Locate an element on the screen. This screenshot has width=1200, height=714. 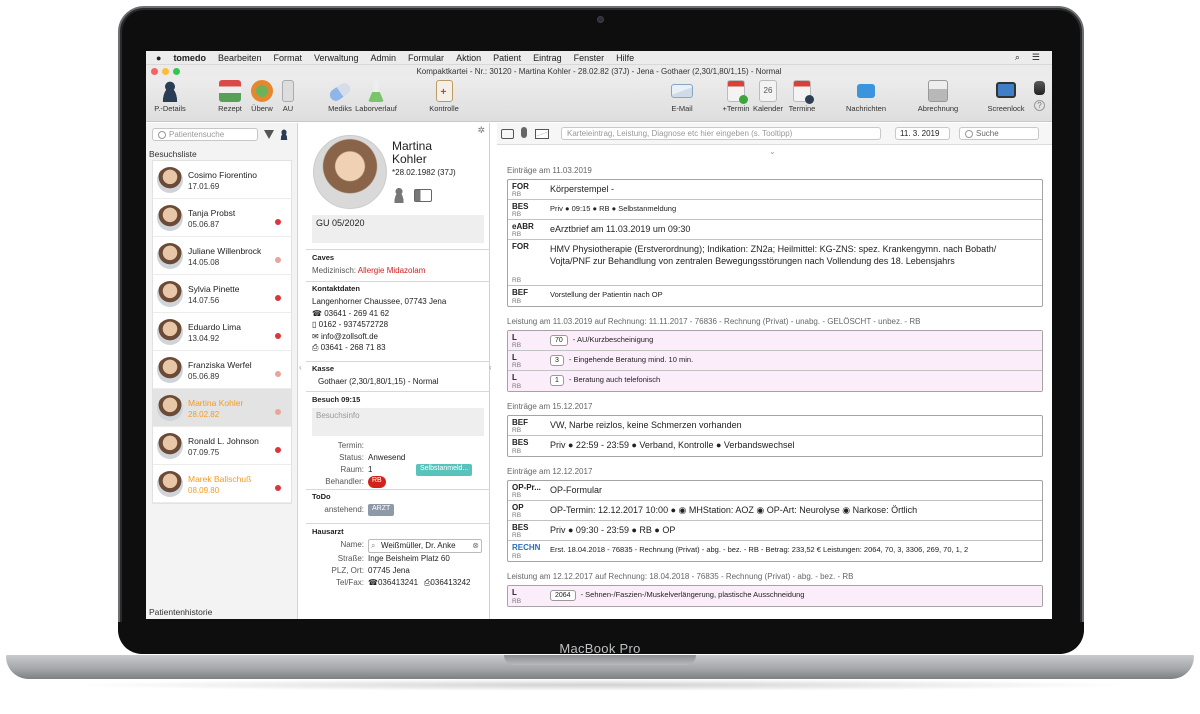
chevron-down-icon: ⌄ is located at coordinates (772, 151).